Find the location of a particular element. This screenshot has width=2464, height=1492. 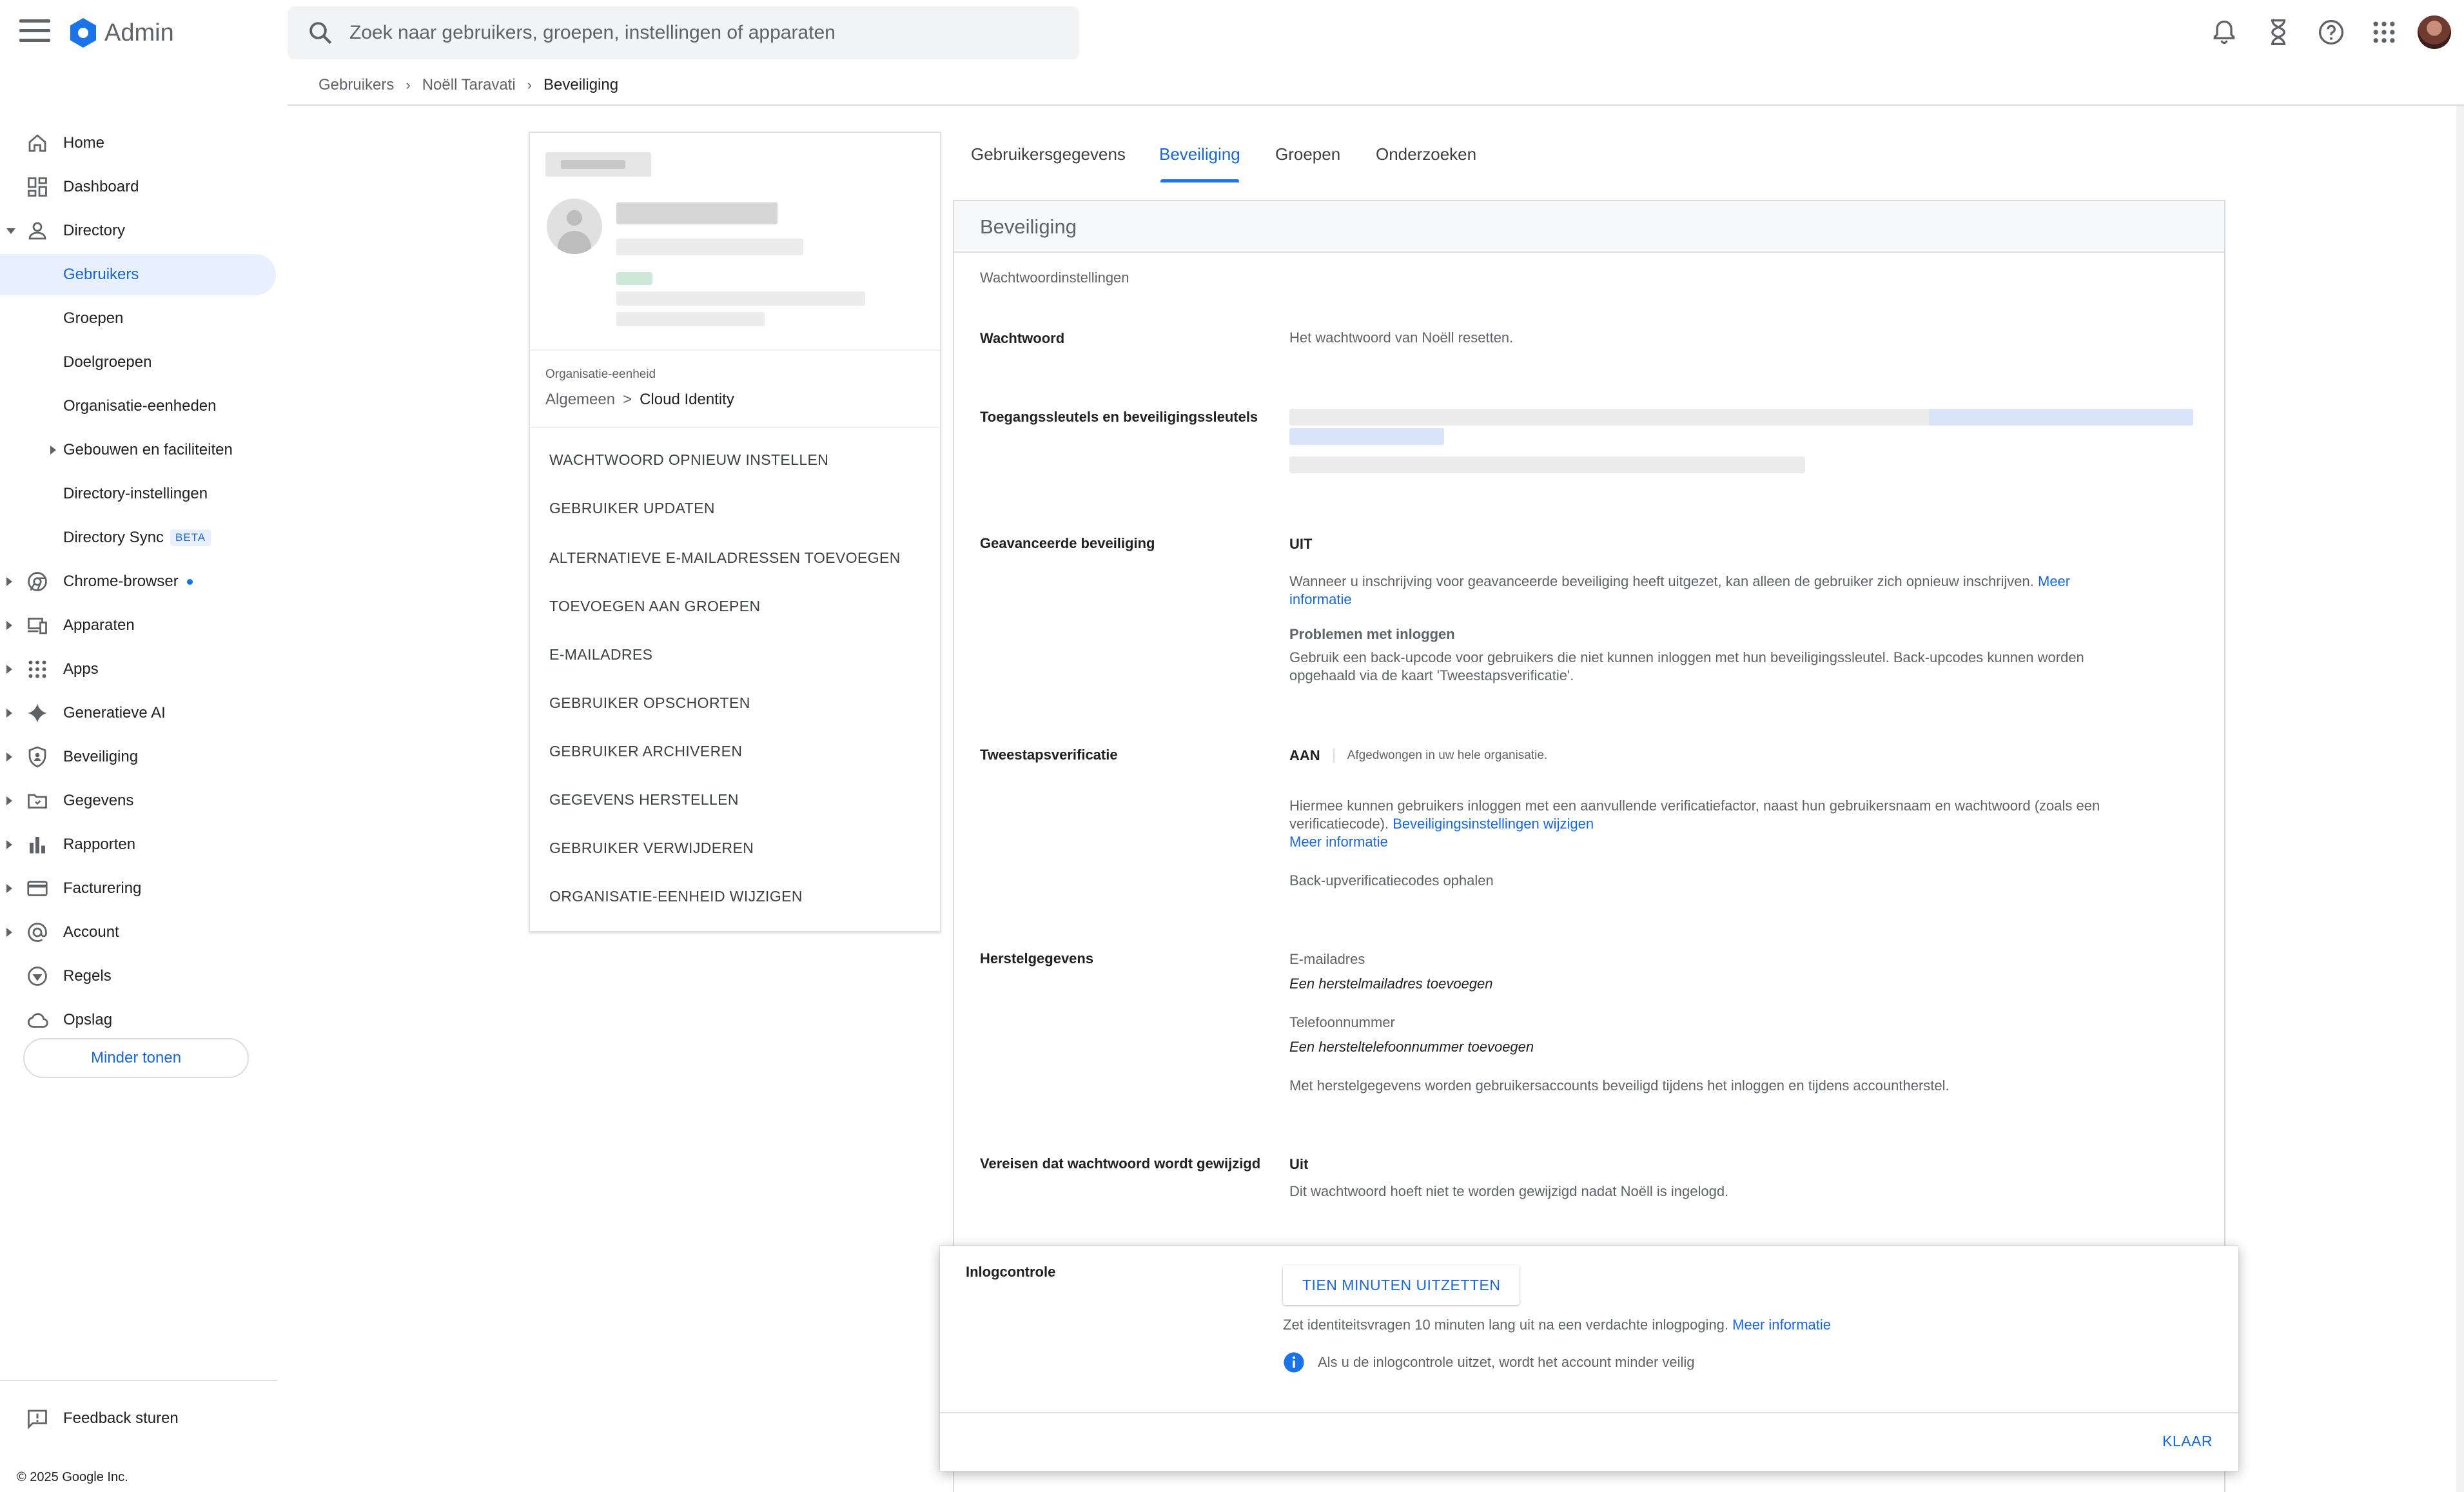

sidebar-item-home: Home is located at coordinates (138, 143).